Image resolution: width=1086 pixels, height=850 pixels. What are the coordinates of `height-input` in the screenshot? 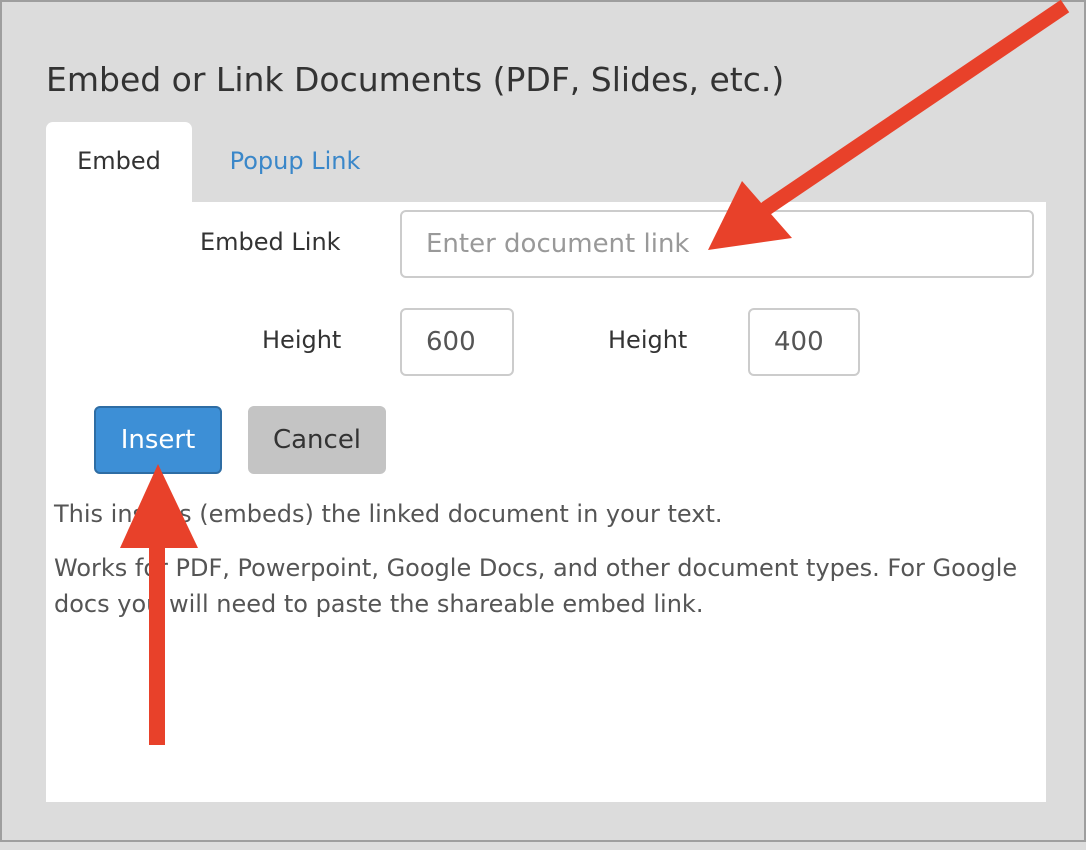 It's located at (457, 342).